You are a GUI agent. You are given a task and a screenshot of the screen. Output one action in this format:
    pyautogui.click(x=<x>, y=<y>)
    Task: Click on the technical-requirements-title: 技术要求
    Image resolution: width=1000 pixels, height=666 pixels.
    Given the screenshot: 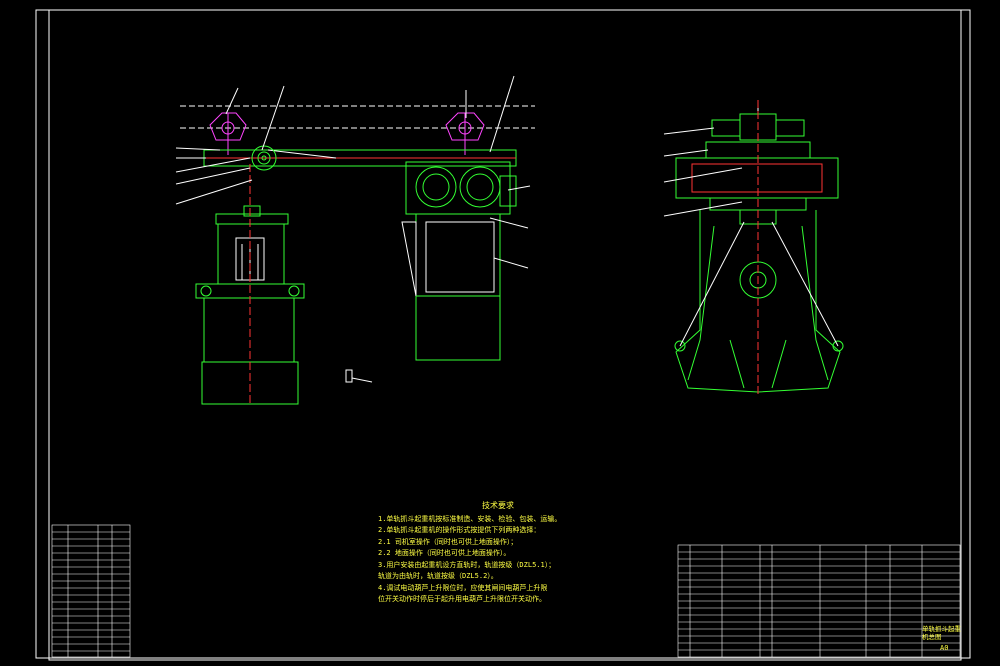 What is the action you would take?
    pyautogui.click(x=498, y=505)
    